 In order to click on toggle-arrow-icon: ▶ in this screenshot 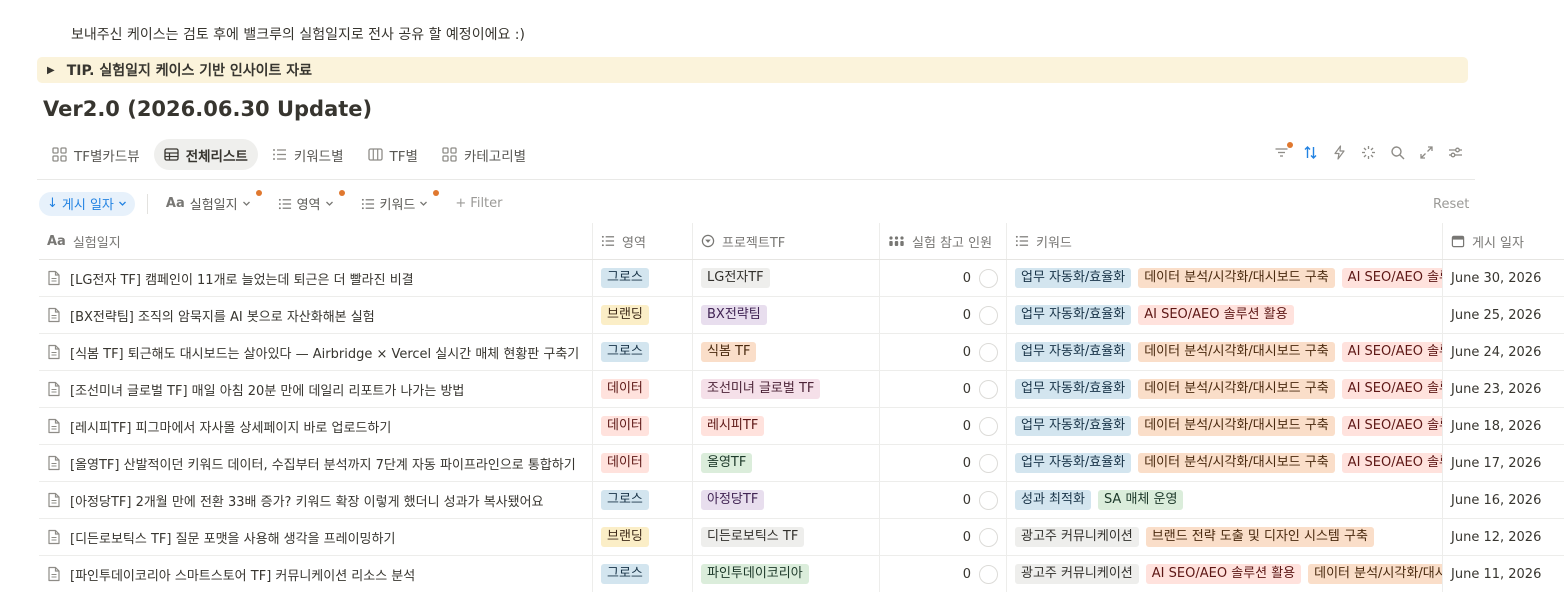, I will do `click(51, 70)`.